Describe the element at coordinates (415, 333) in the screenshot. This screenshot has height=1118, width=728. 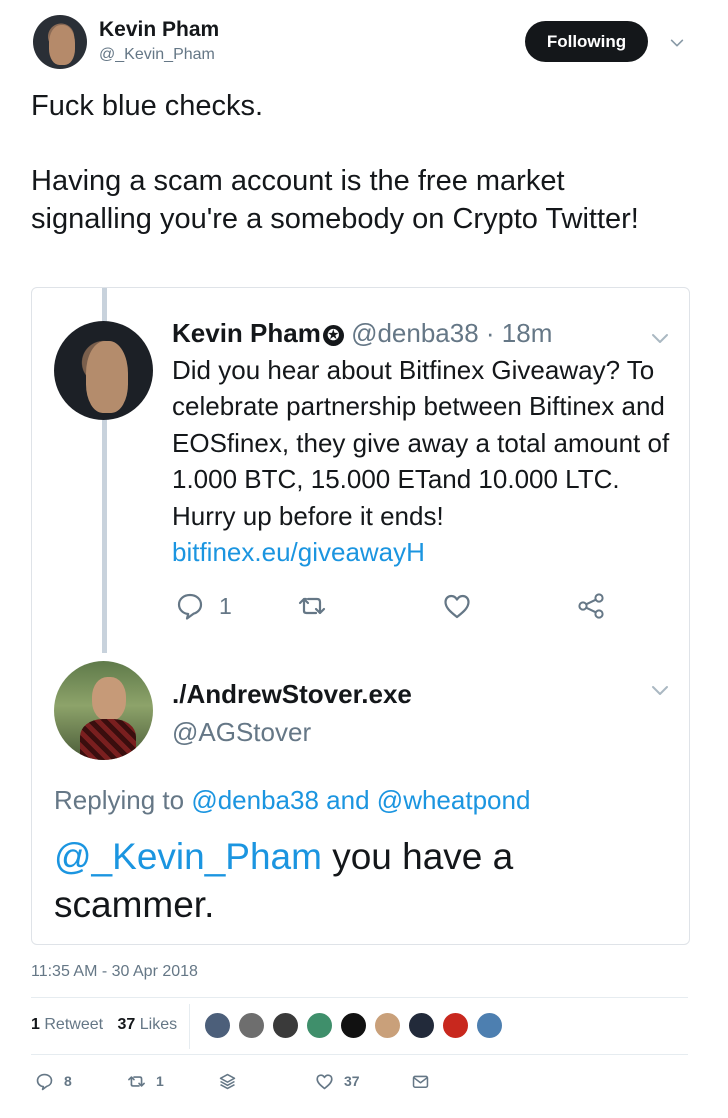
I see `quoted-handle: @denba38` at that location.